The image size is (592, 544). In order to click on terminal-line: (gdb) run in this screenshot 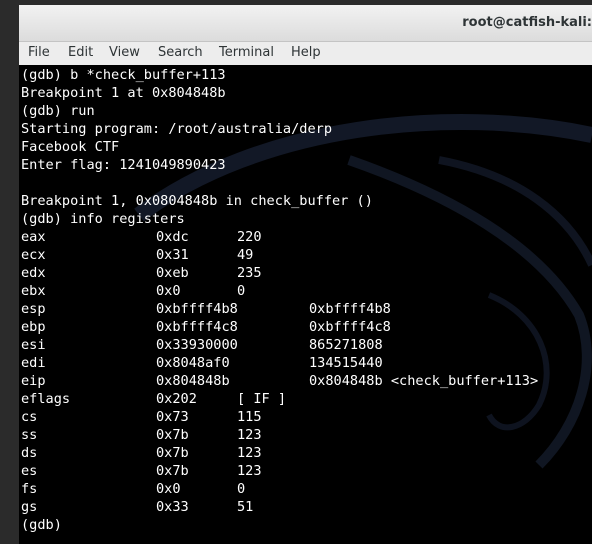, I will do `click(58, 111)`.